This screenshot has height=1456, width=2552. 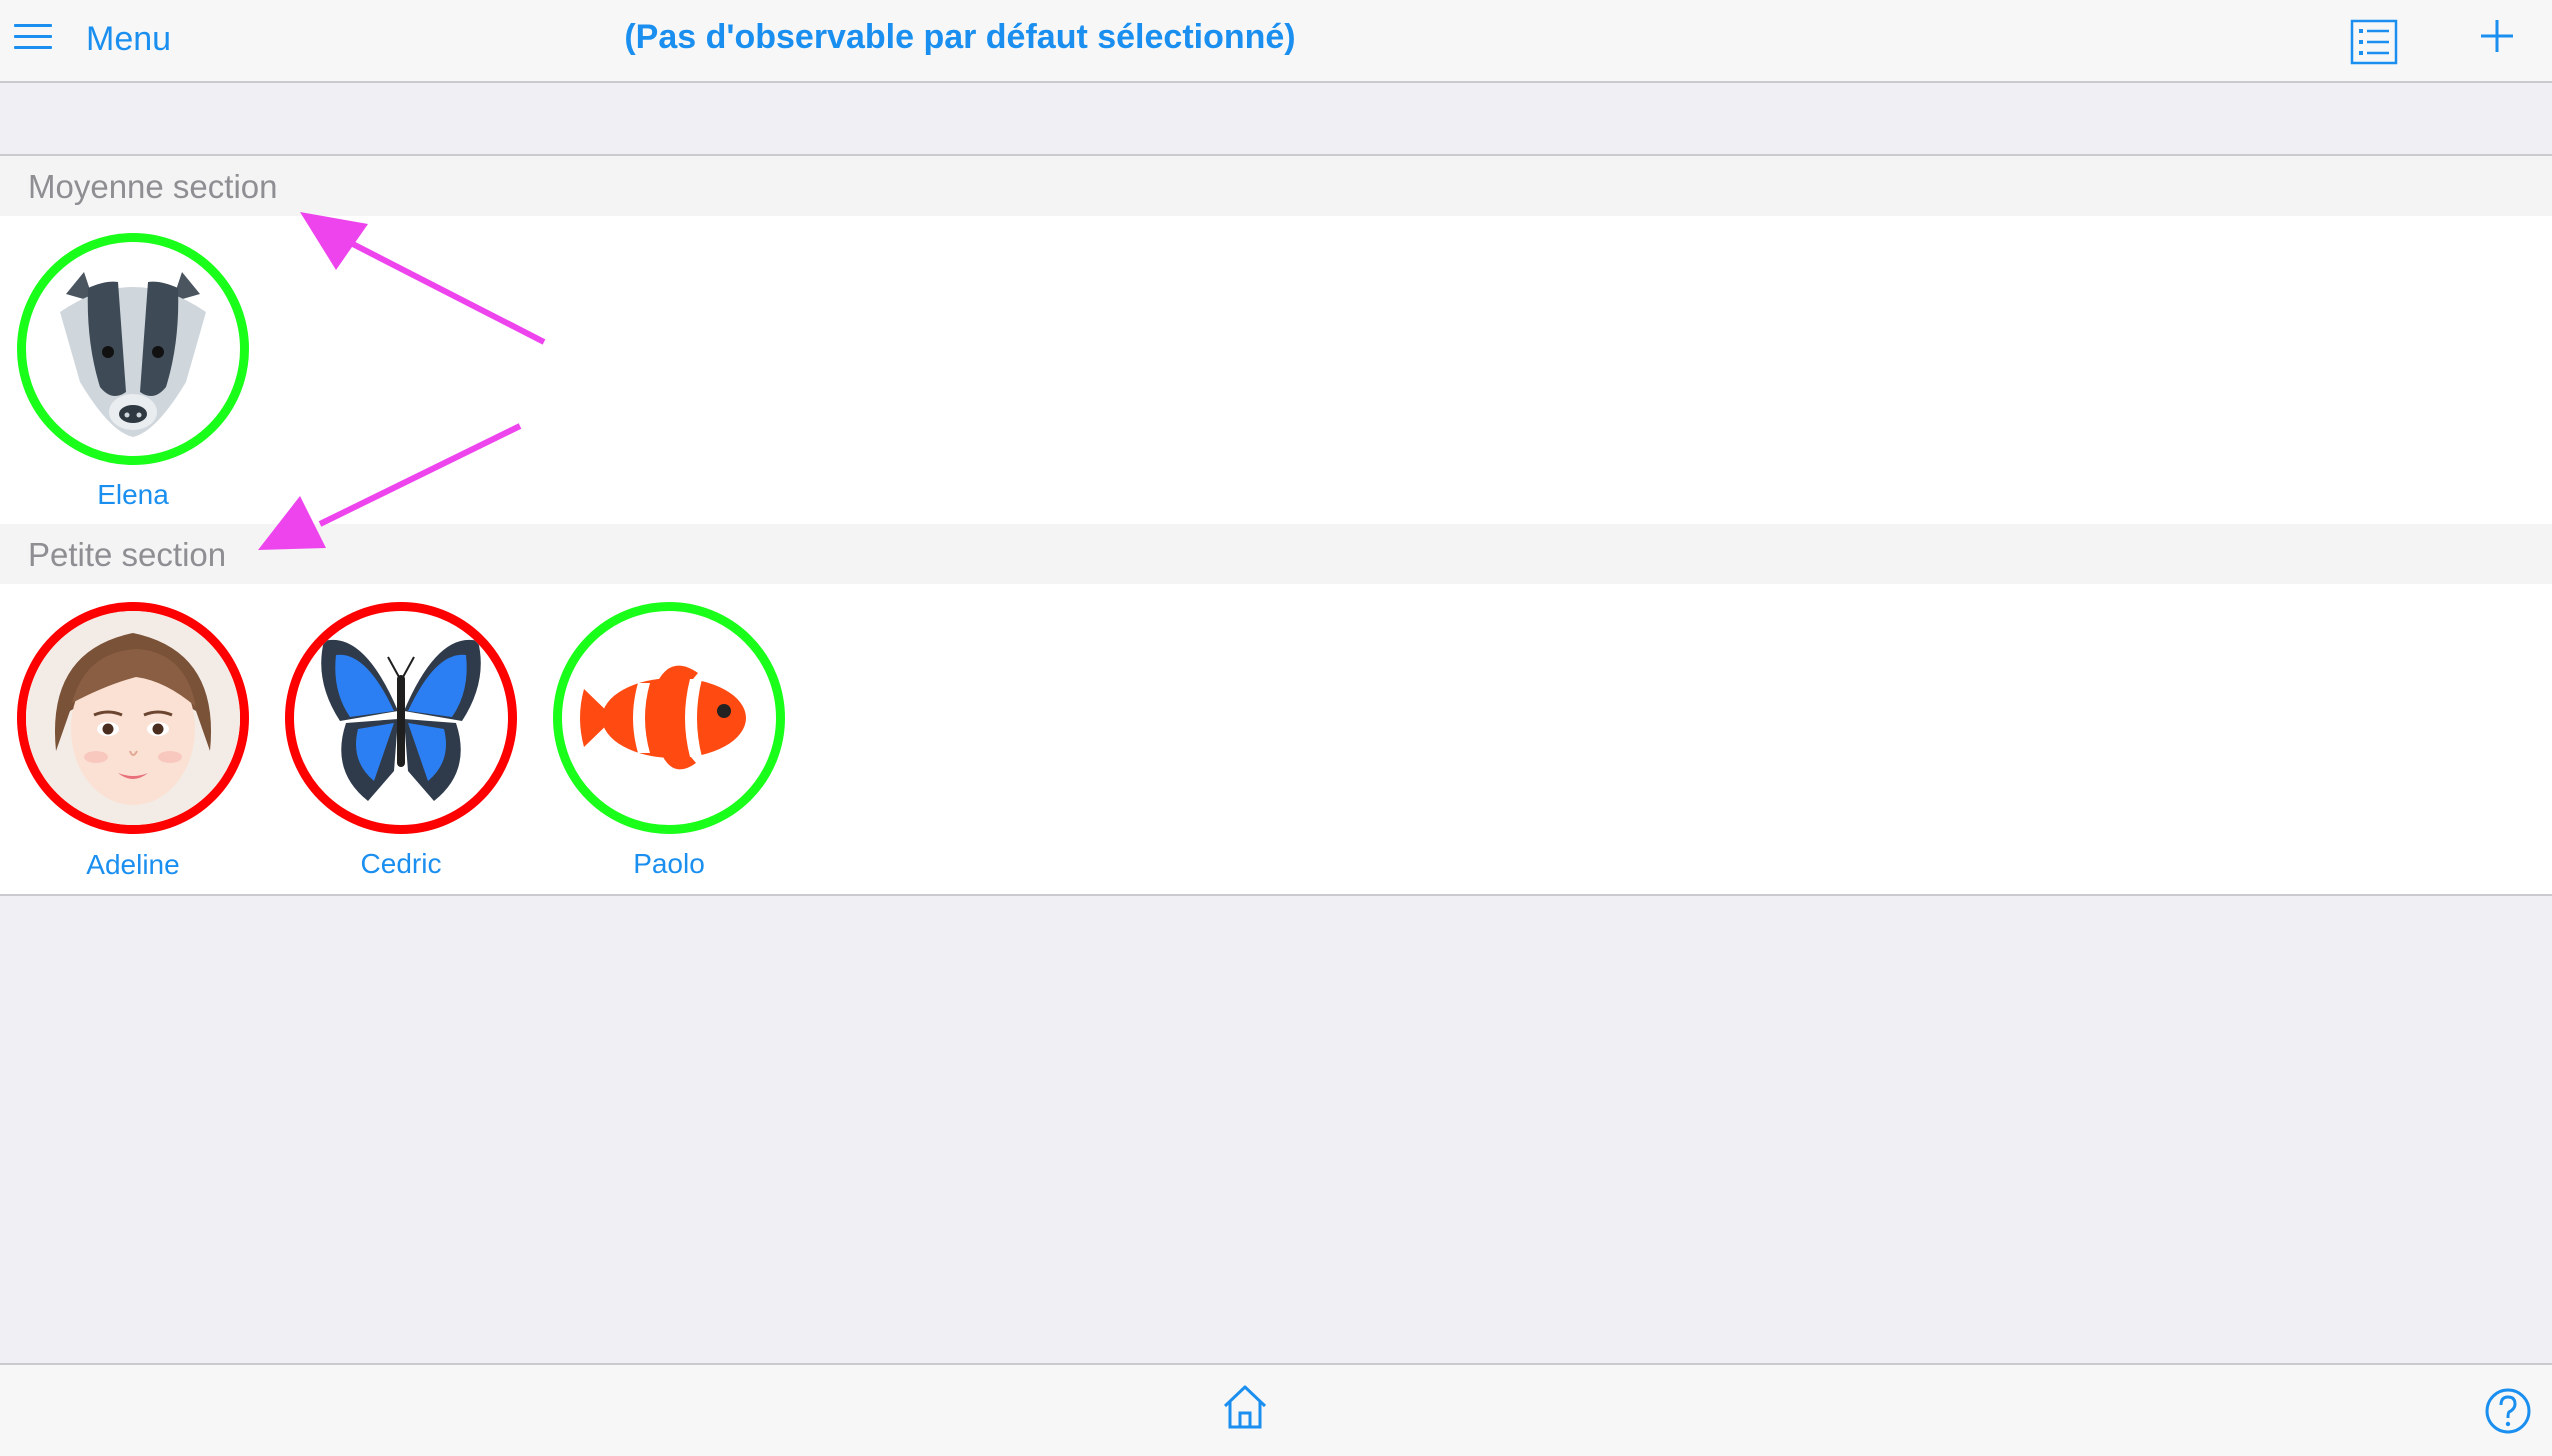 What do you see at coordinates (2374, 42) in the screenshot?
I see `list-icon` at bounding box center [2374, 42].